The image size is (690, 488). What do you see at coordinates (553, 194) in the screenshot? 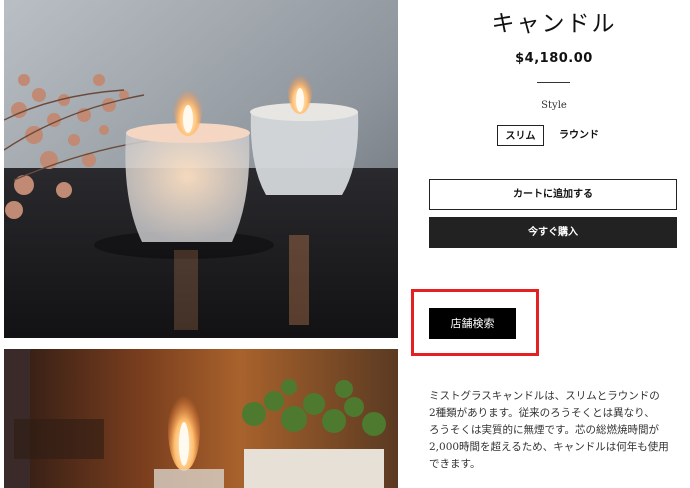
I see `add-to-cart-button: カートに追加する` at bounding box center [553, 194].